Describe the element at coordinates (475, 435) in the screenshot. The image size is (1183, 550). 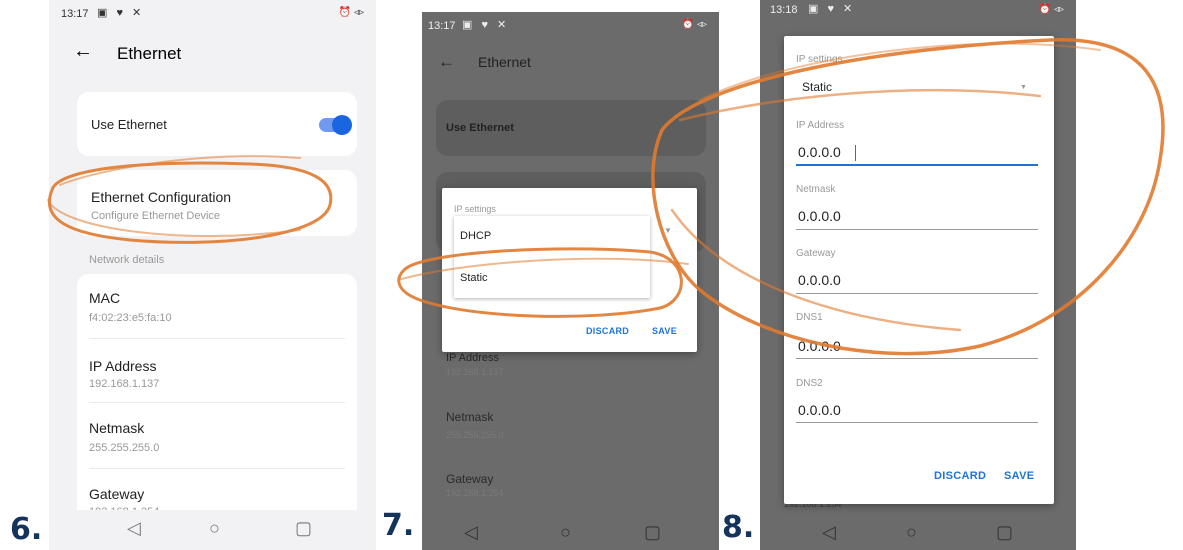
I see `bg-value: 255.255.255.0` at that location.